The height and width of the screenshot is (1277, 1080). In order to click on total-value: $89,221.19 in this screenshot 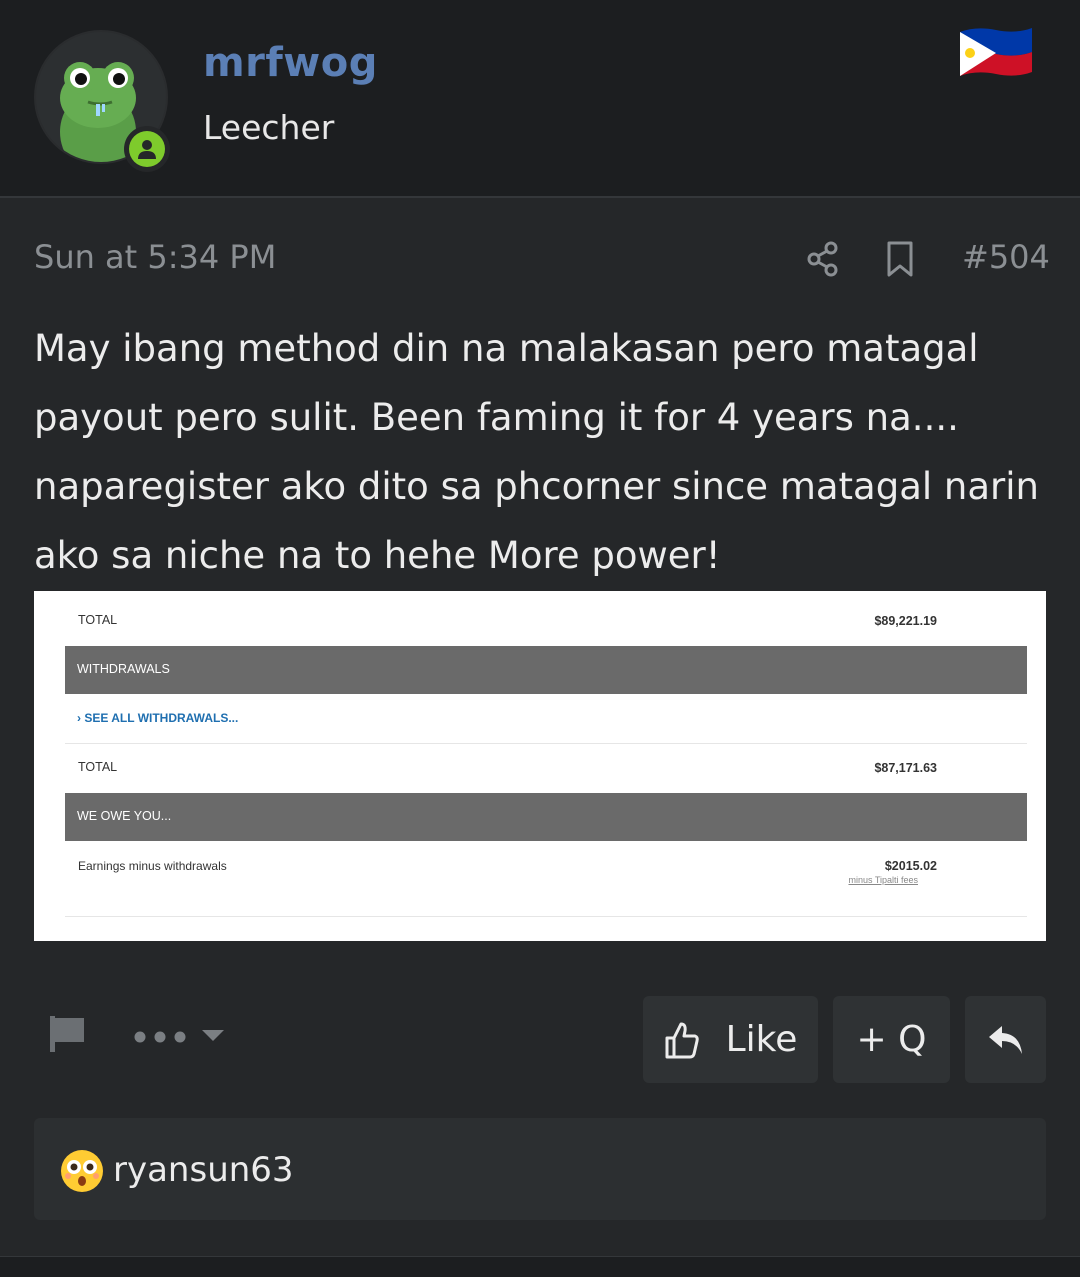, I will do `click(905, 621)`.